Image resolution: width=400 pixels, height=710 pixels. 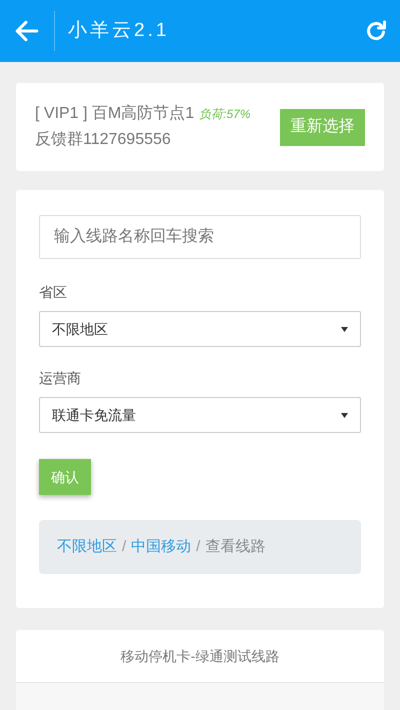 What do you see at coordinates (53, 292) in the screenshot?
I see `field-label: 省区` at bounding box center [53, 292].